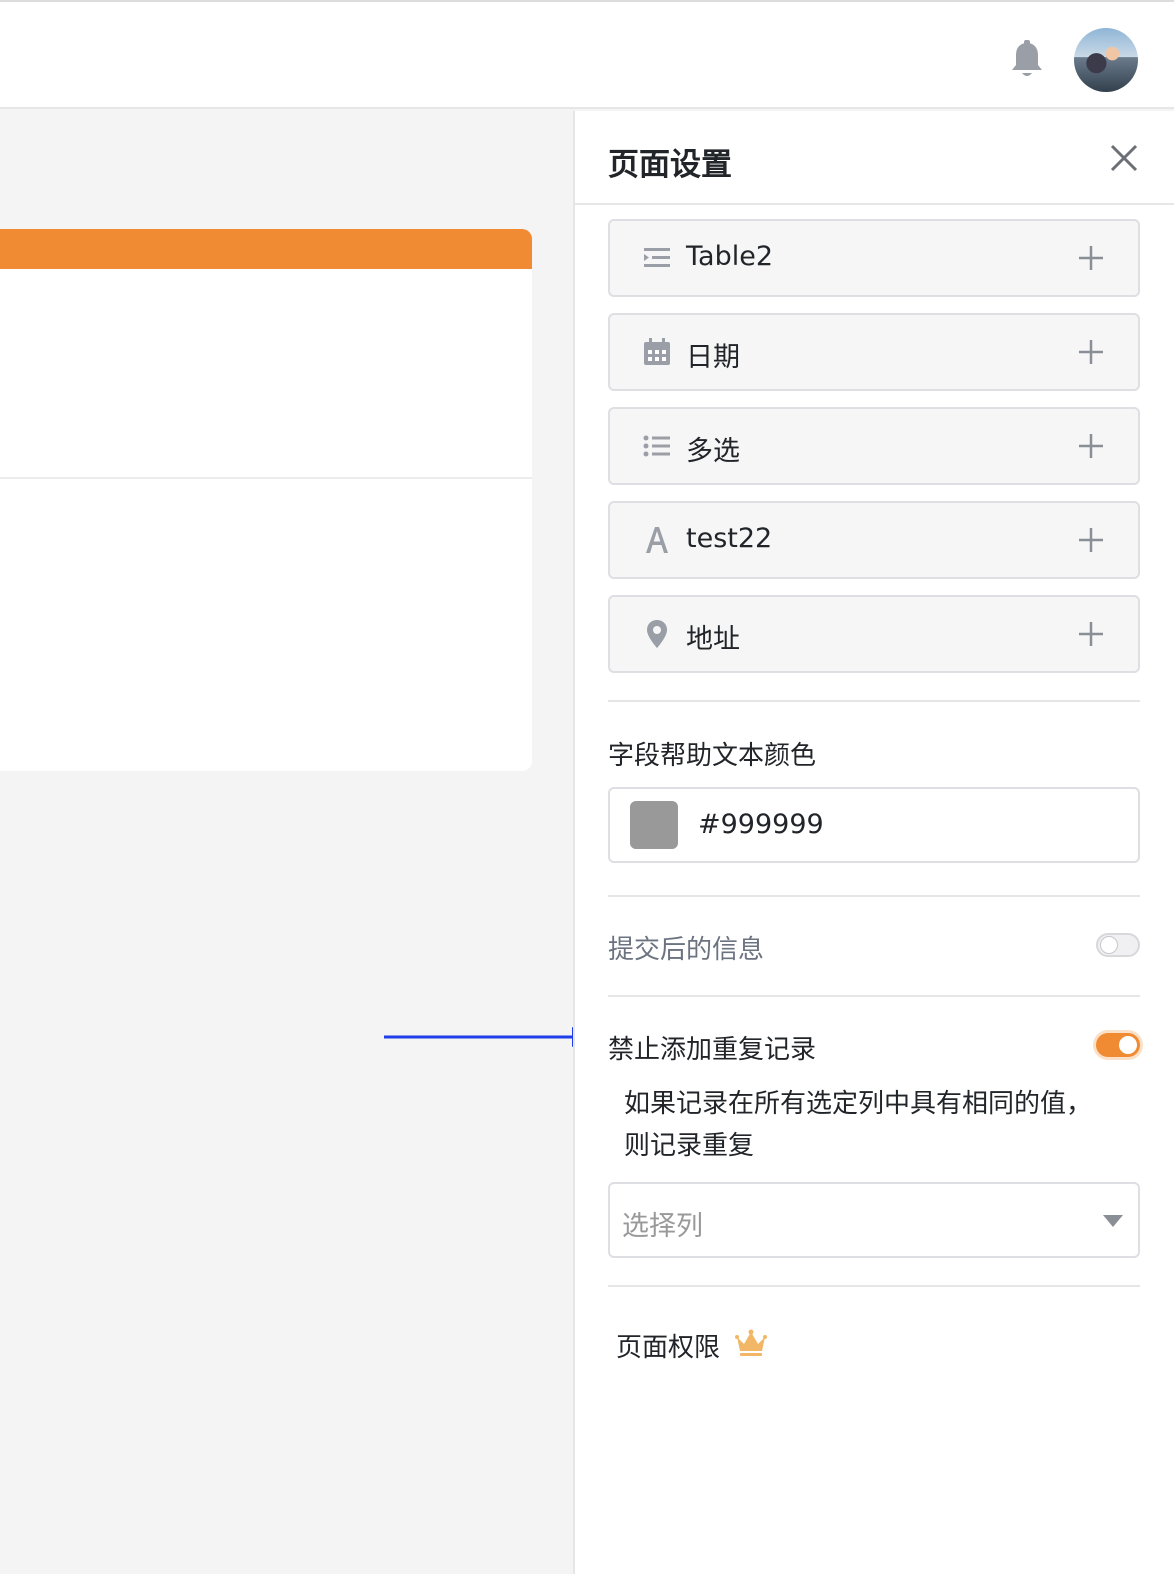 This screenshot has height=1574, width=1174. Describe the element at coordinates (686, 950) in the screenshot. I see `submit-message-label: 提交后的信息` at that location.